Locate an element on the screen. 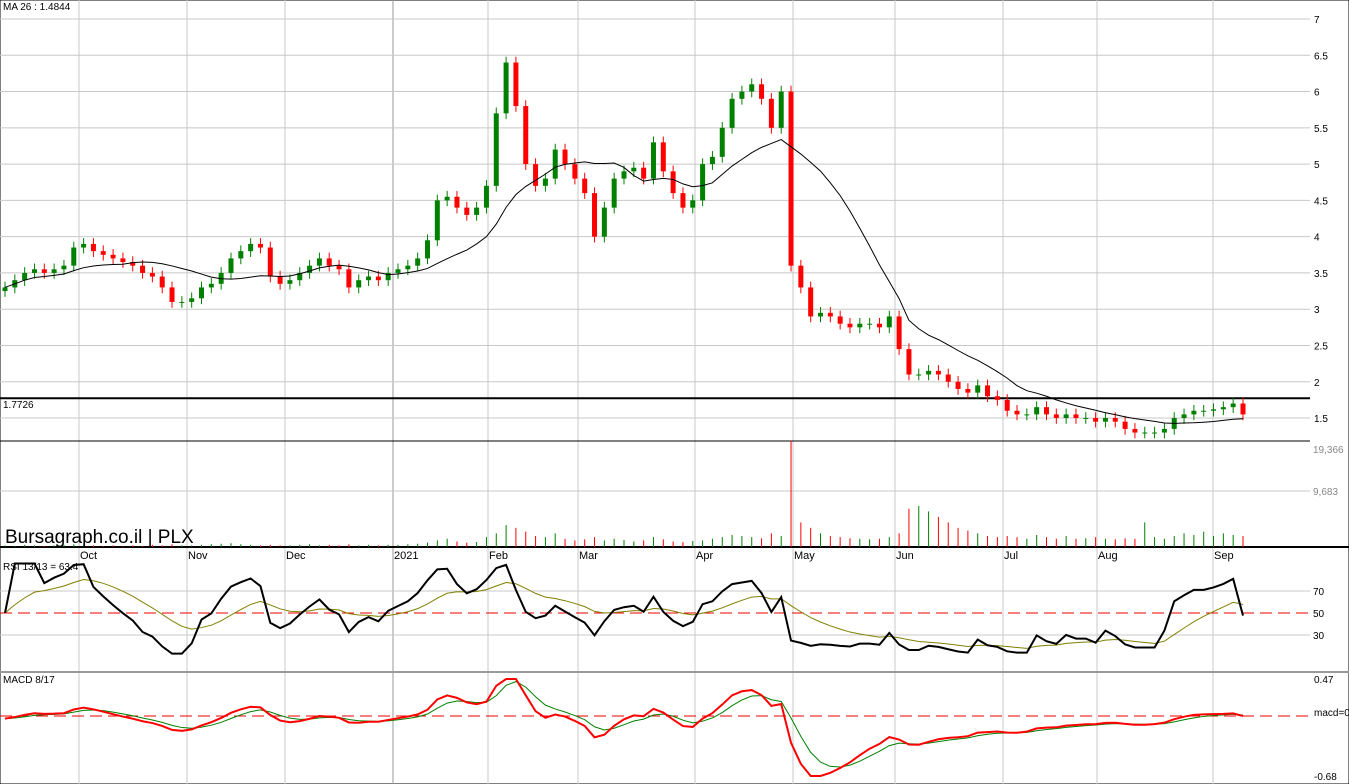  price-tick: 6.5 is located at coordinates (1321, 56).